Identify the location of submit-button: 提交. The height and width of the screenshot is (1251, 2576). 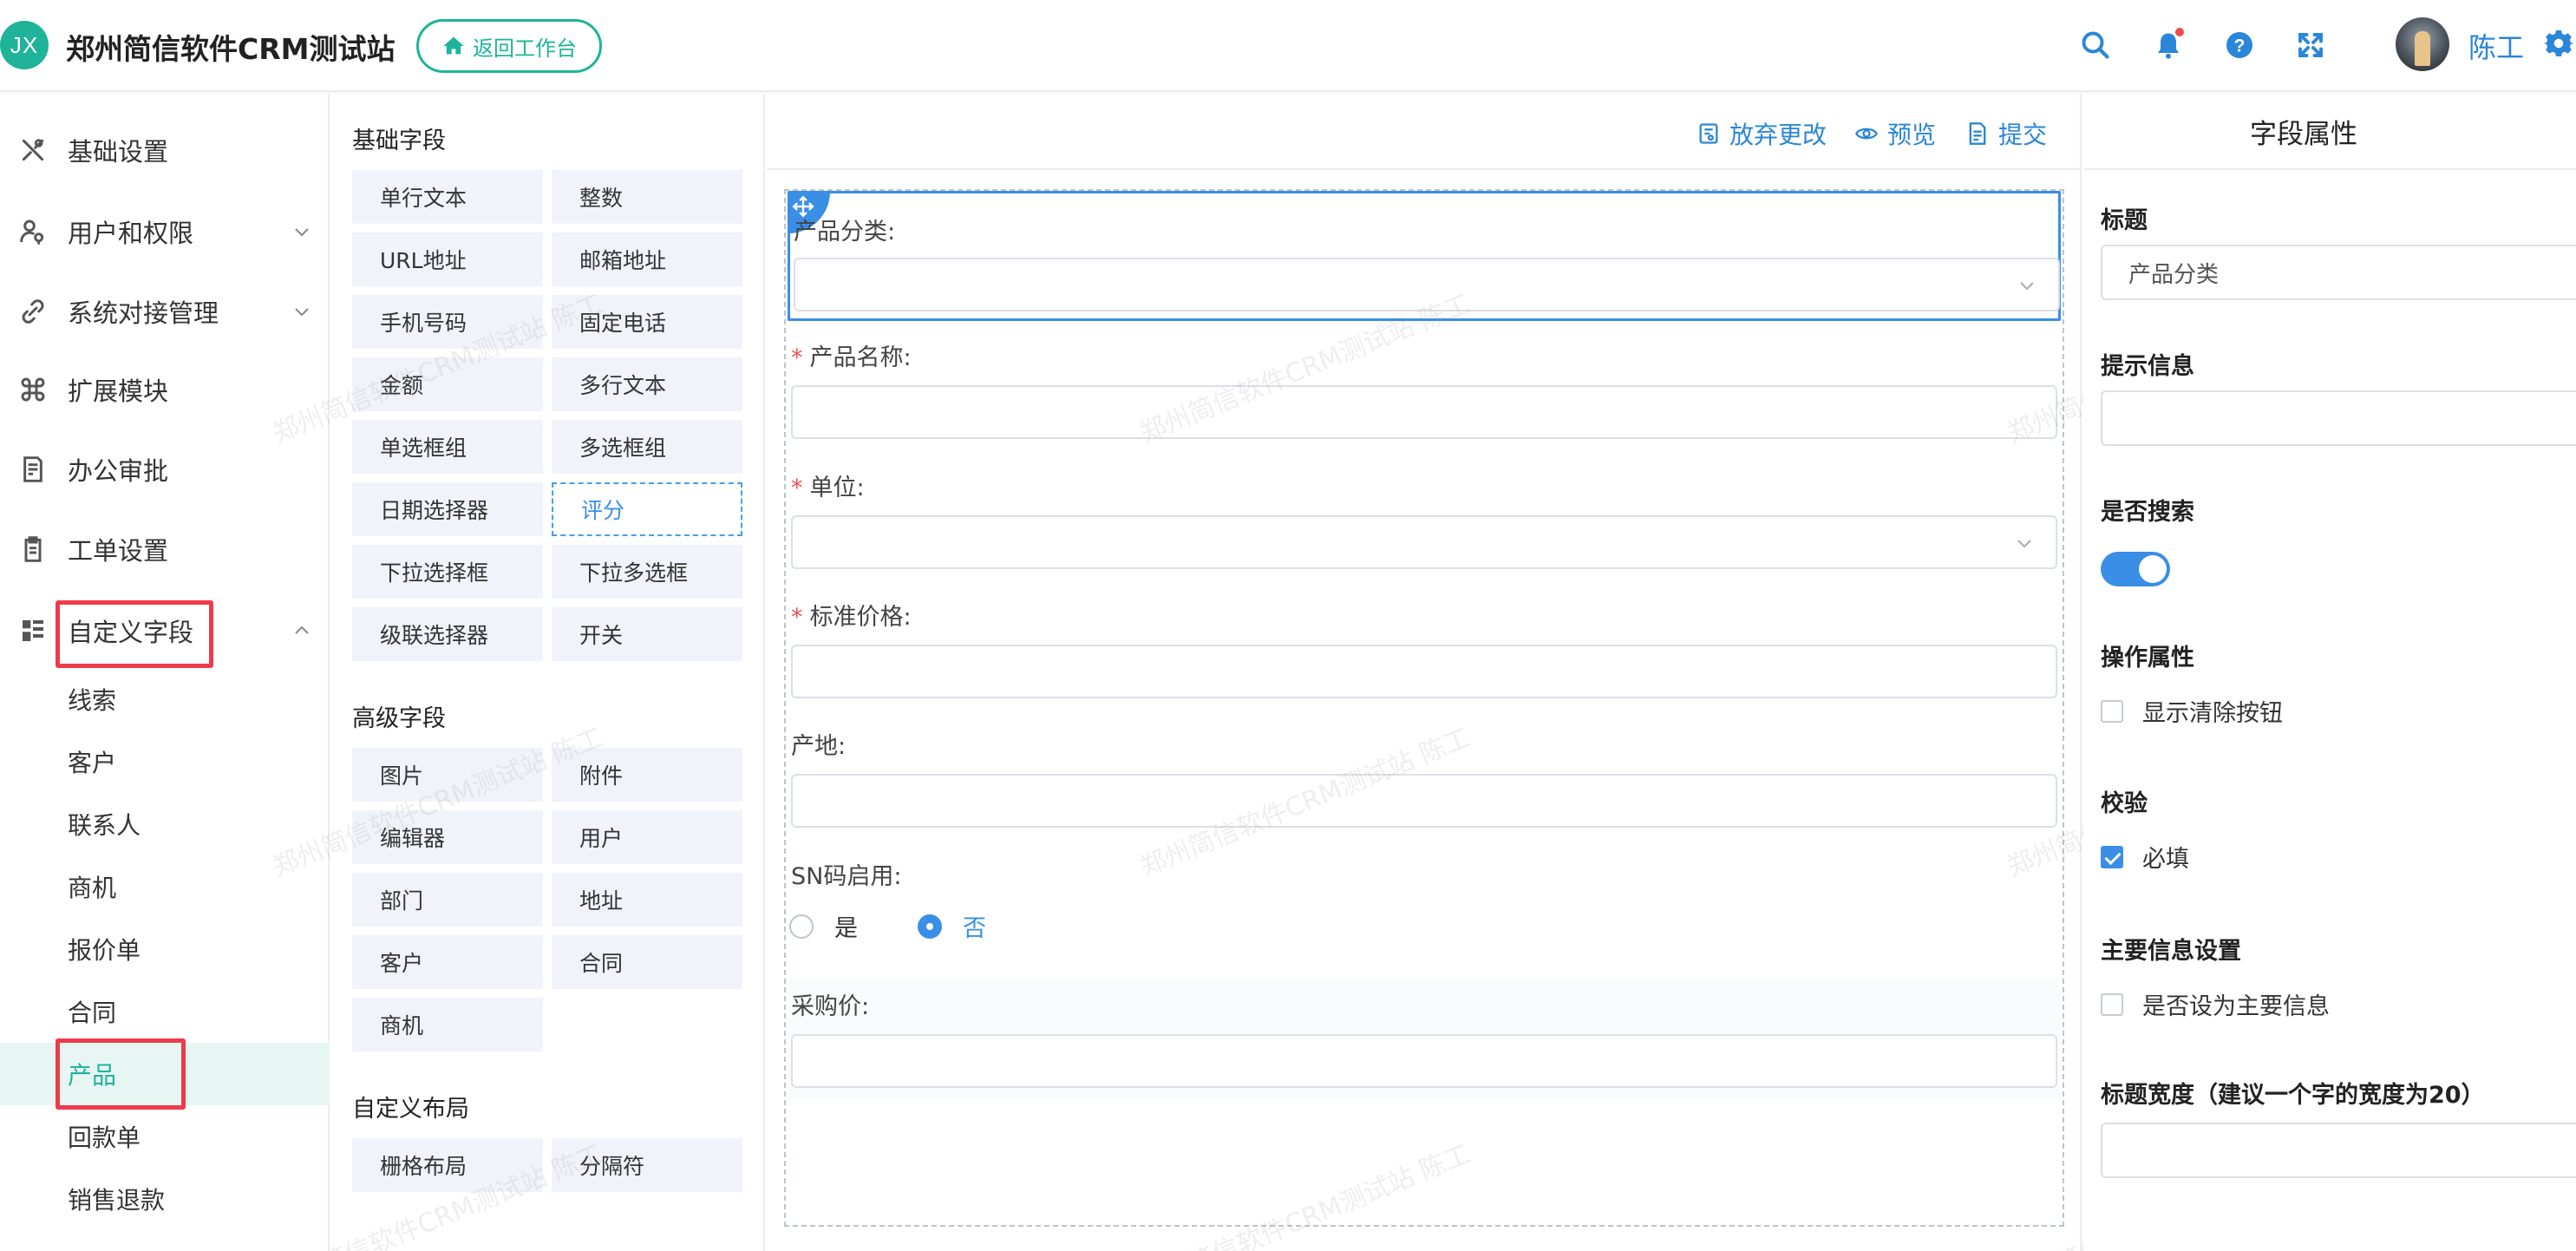
(2006, 133).